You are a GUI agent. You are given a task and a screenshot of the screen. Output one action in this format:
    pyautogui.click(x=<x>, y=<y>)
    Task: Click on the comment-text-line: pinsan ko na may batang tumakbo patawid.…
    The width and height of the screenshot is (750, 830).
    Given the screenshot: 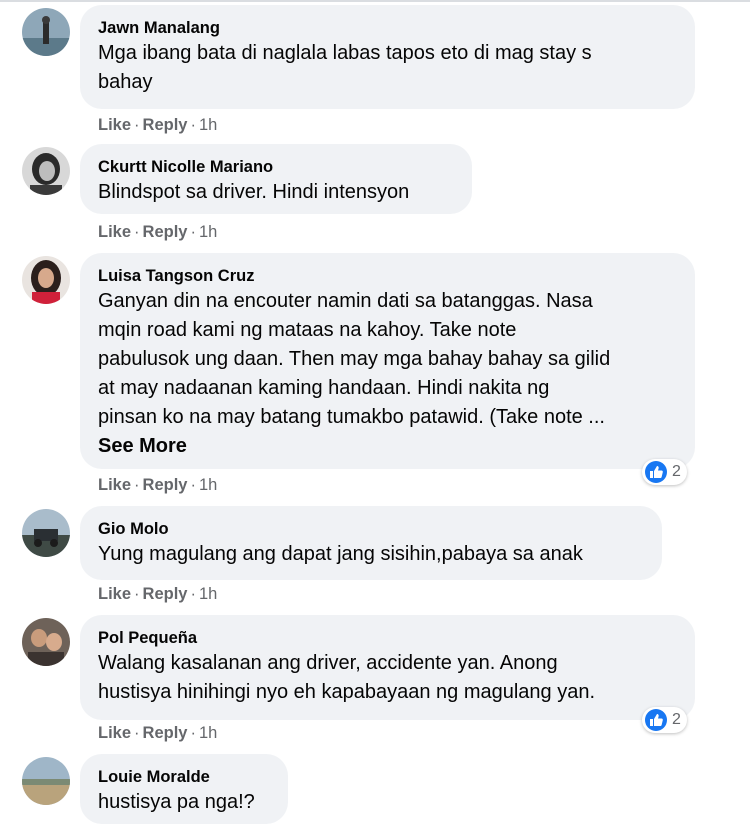 What is the action you would take?
    pyautogui.click(x=351, y=417)
    